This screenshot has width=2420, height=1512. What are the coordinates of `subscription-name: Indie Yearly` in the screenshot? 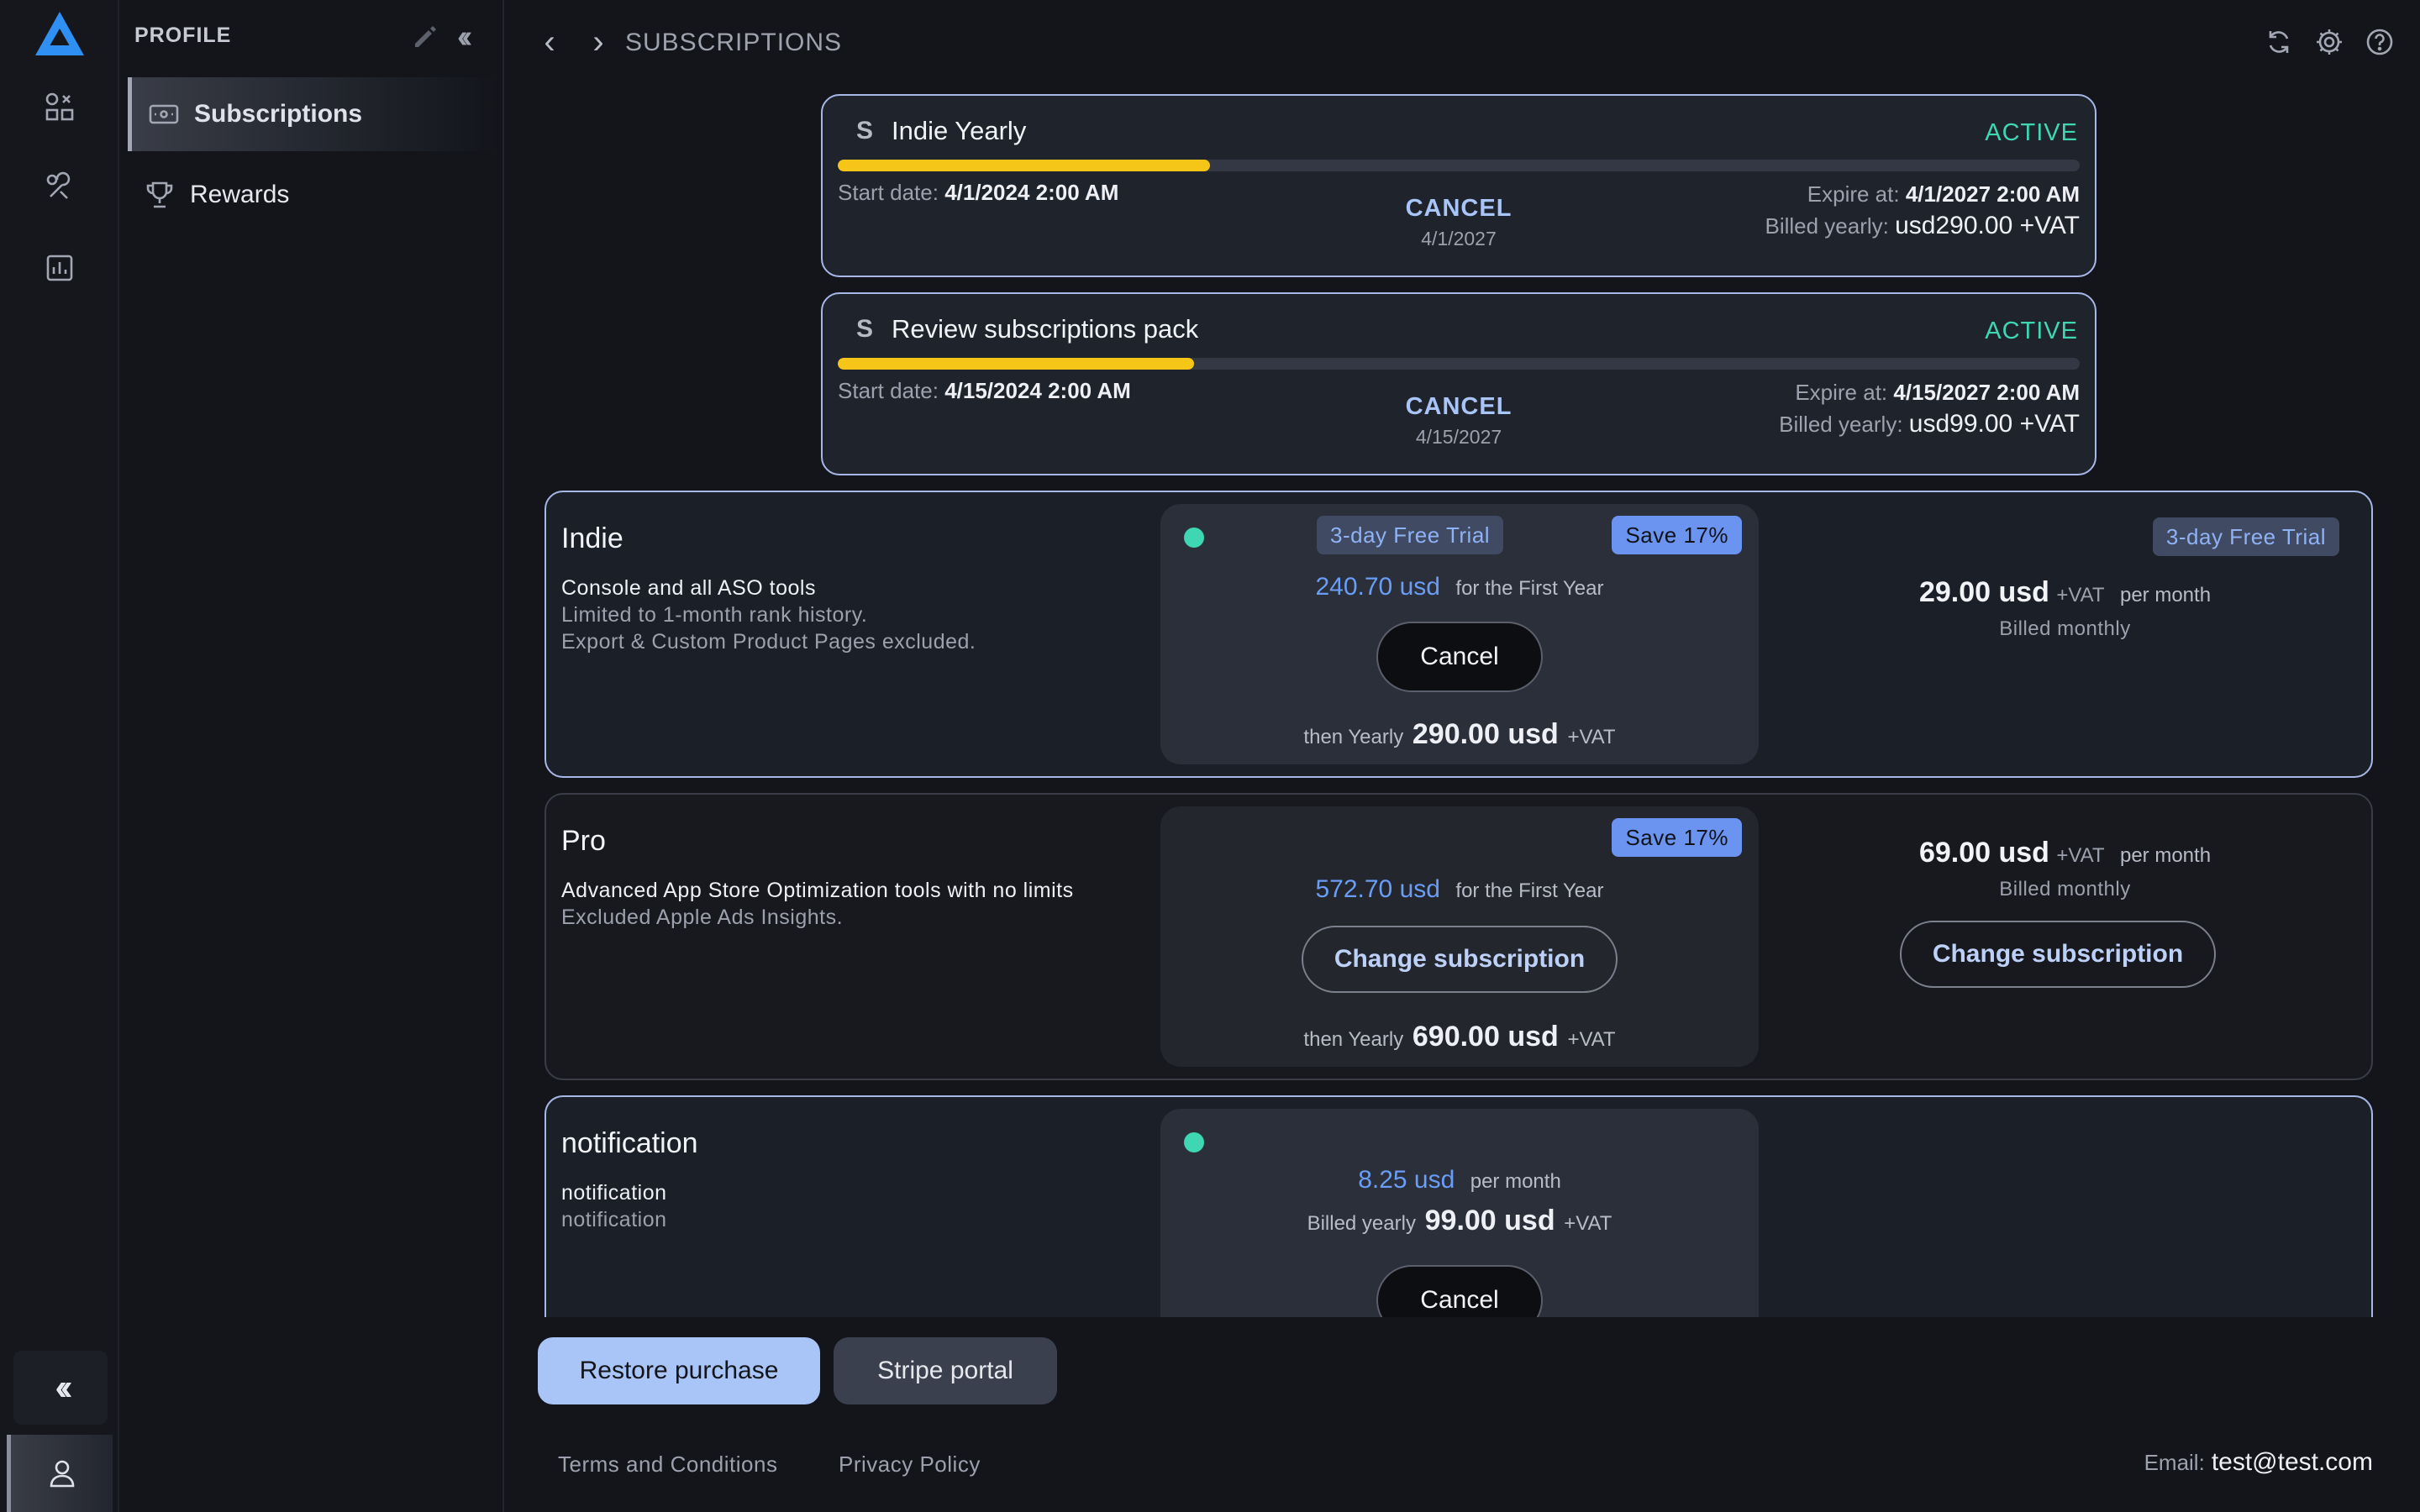 It's located at (960, 130).